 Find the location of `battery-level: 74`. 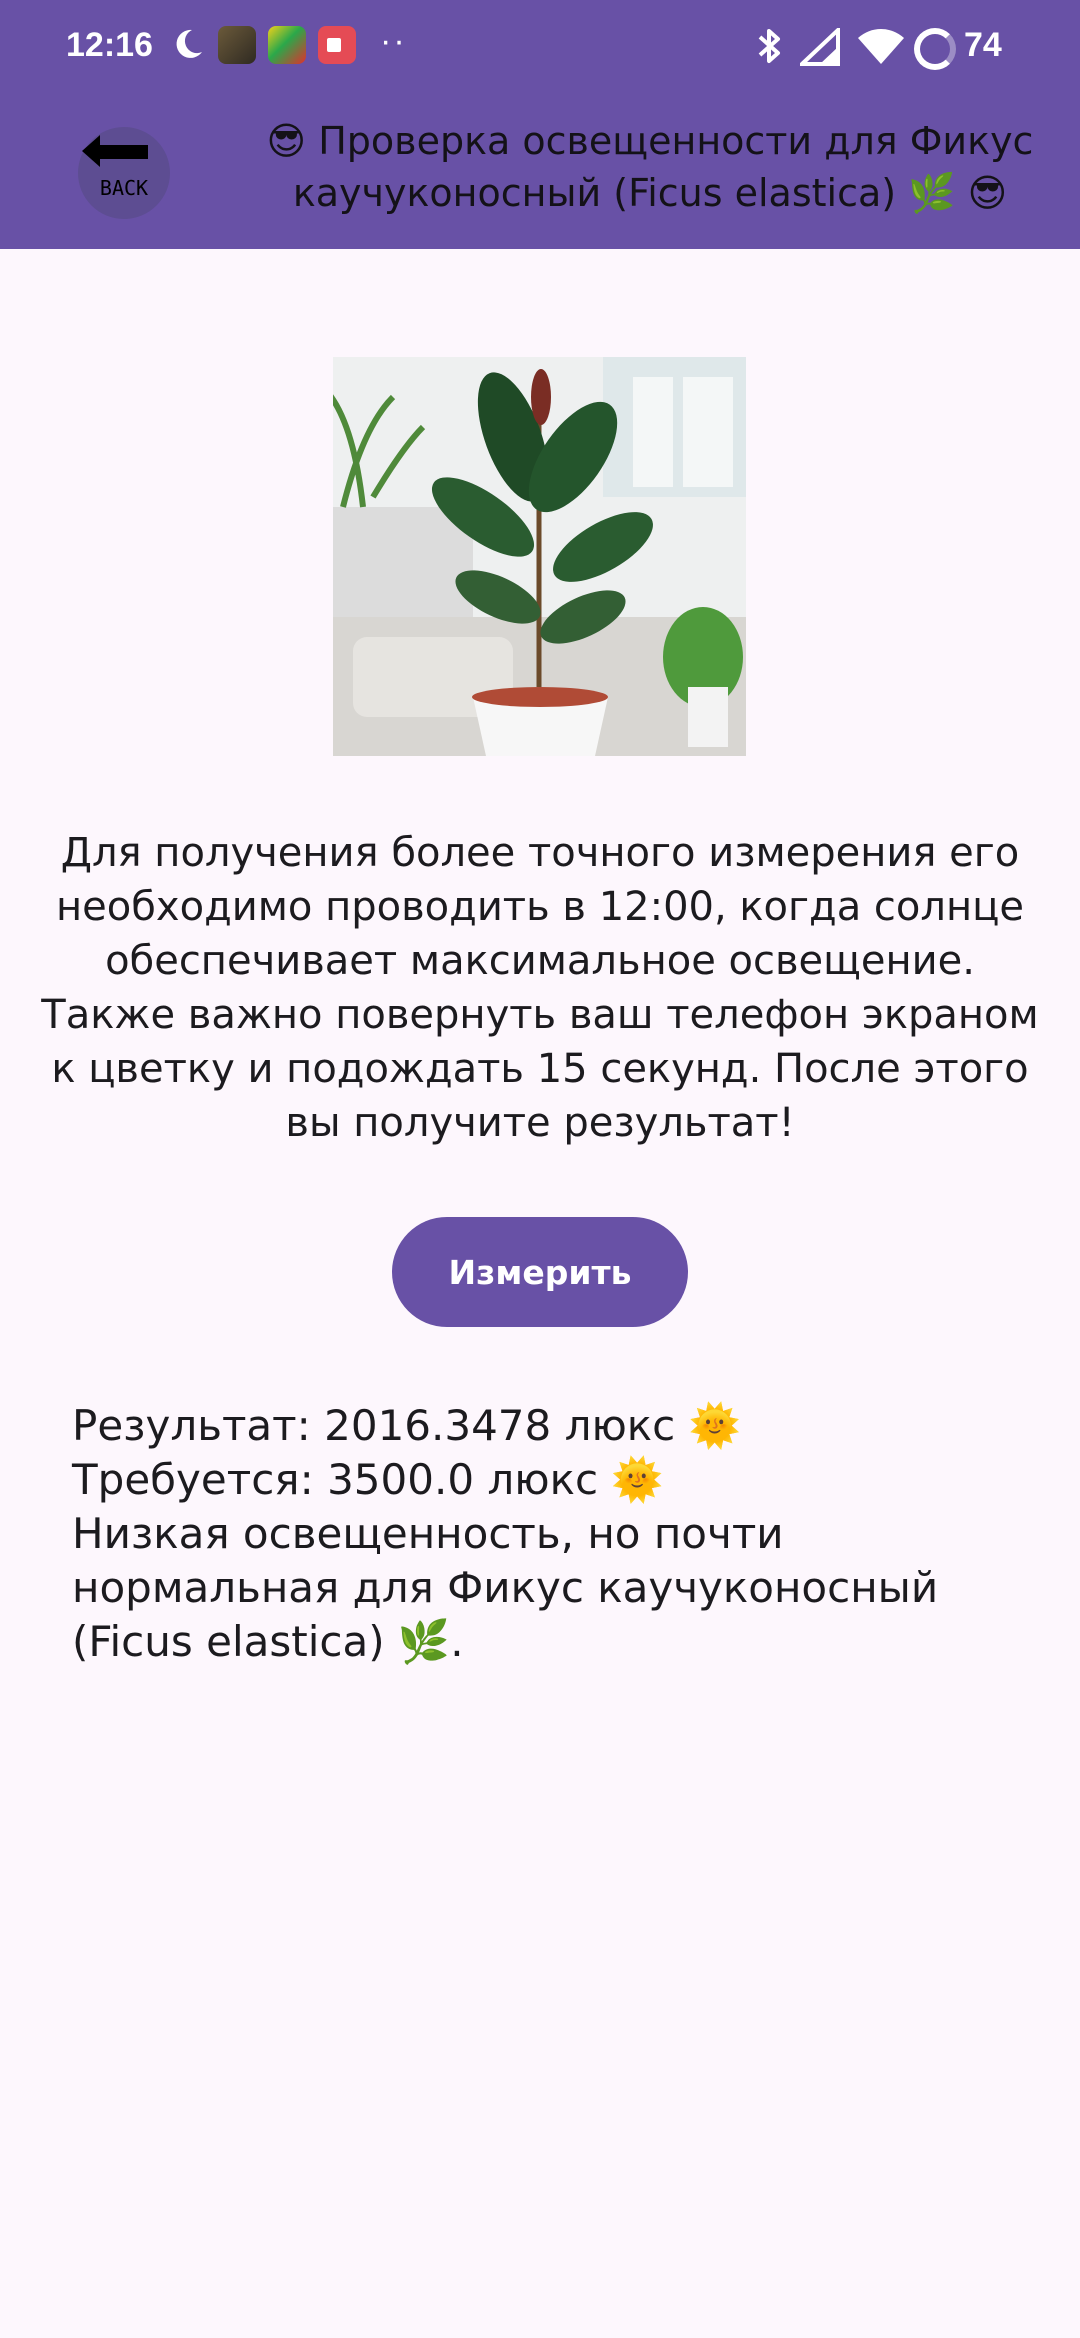

battery-level: 74 is located at coordinates (983, 45).